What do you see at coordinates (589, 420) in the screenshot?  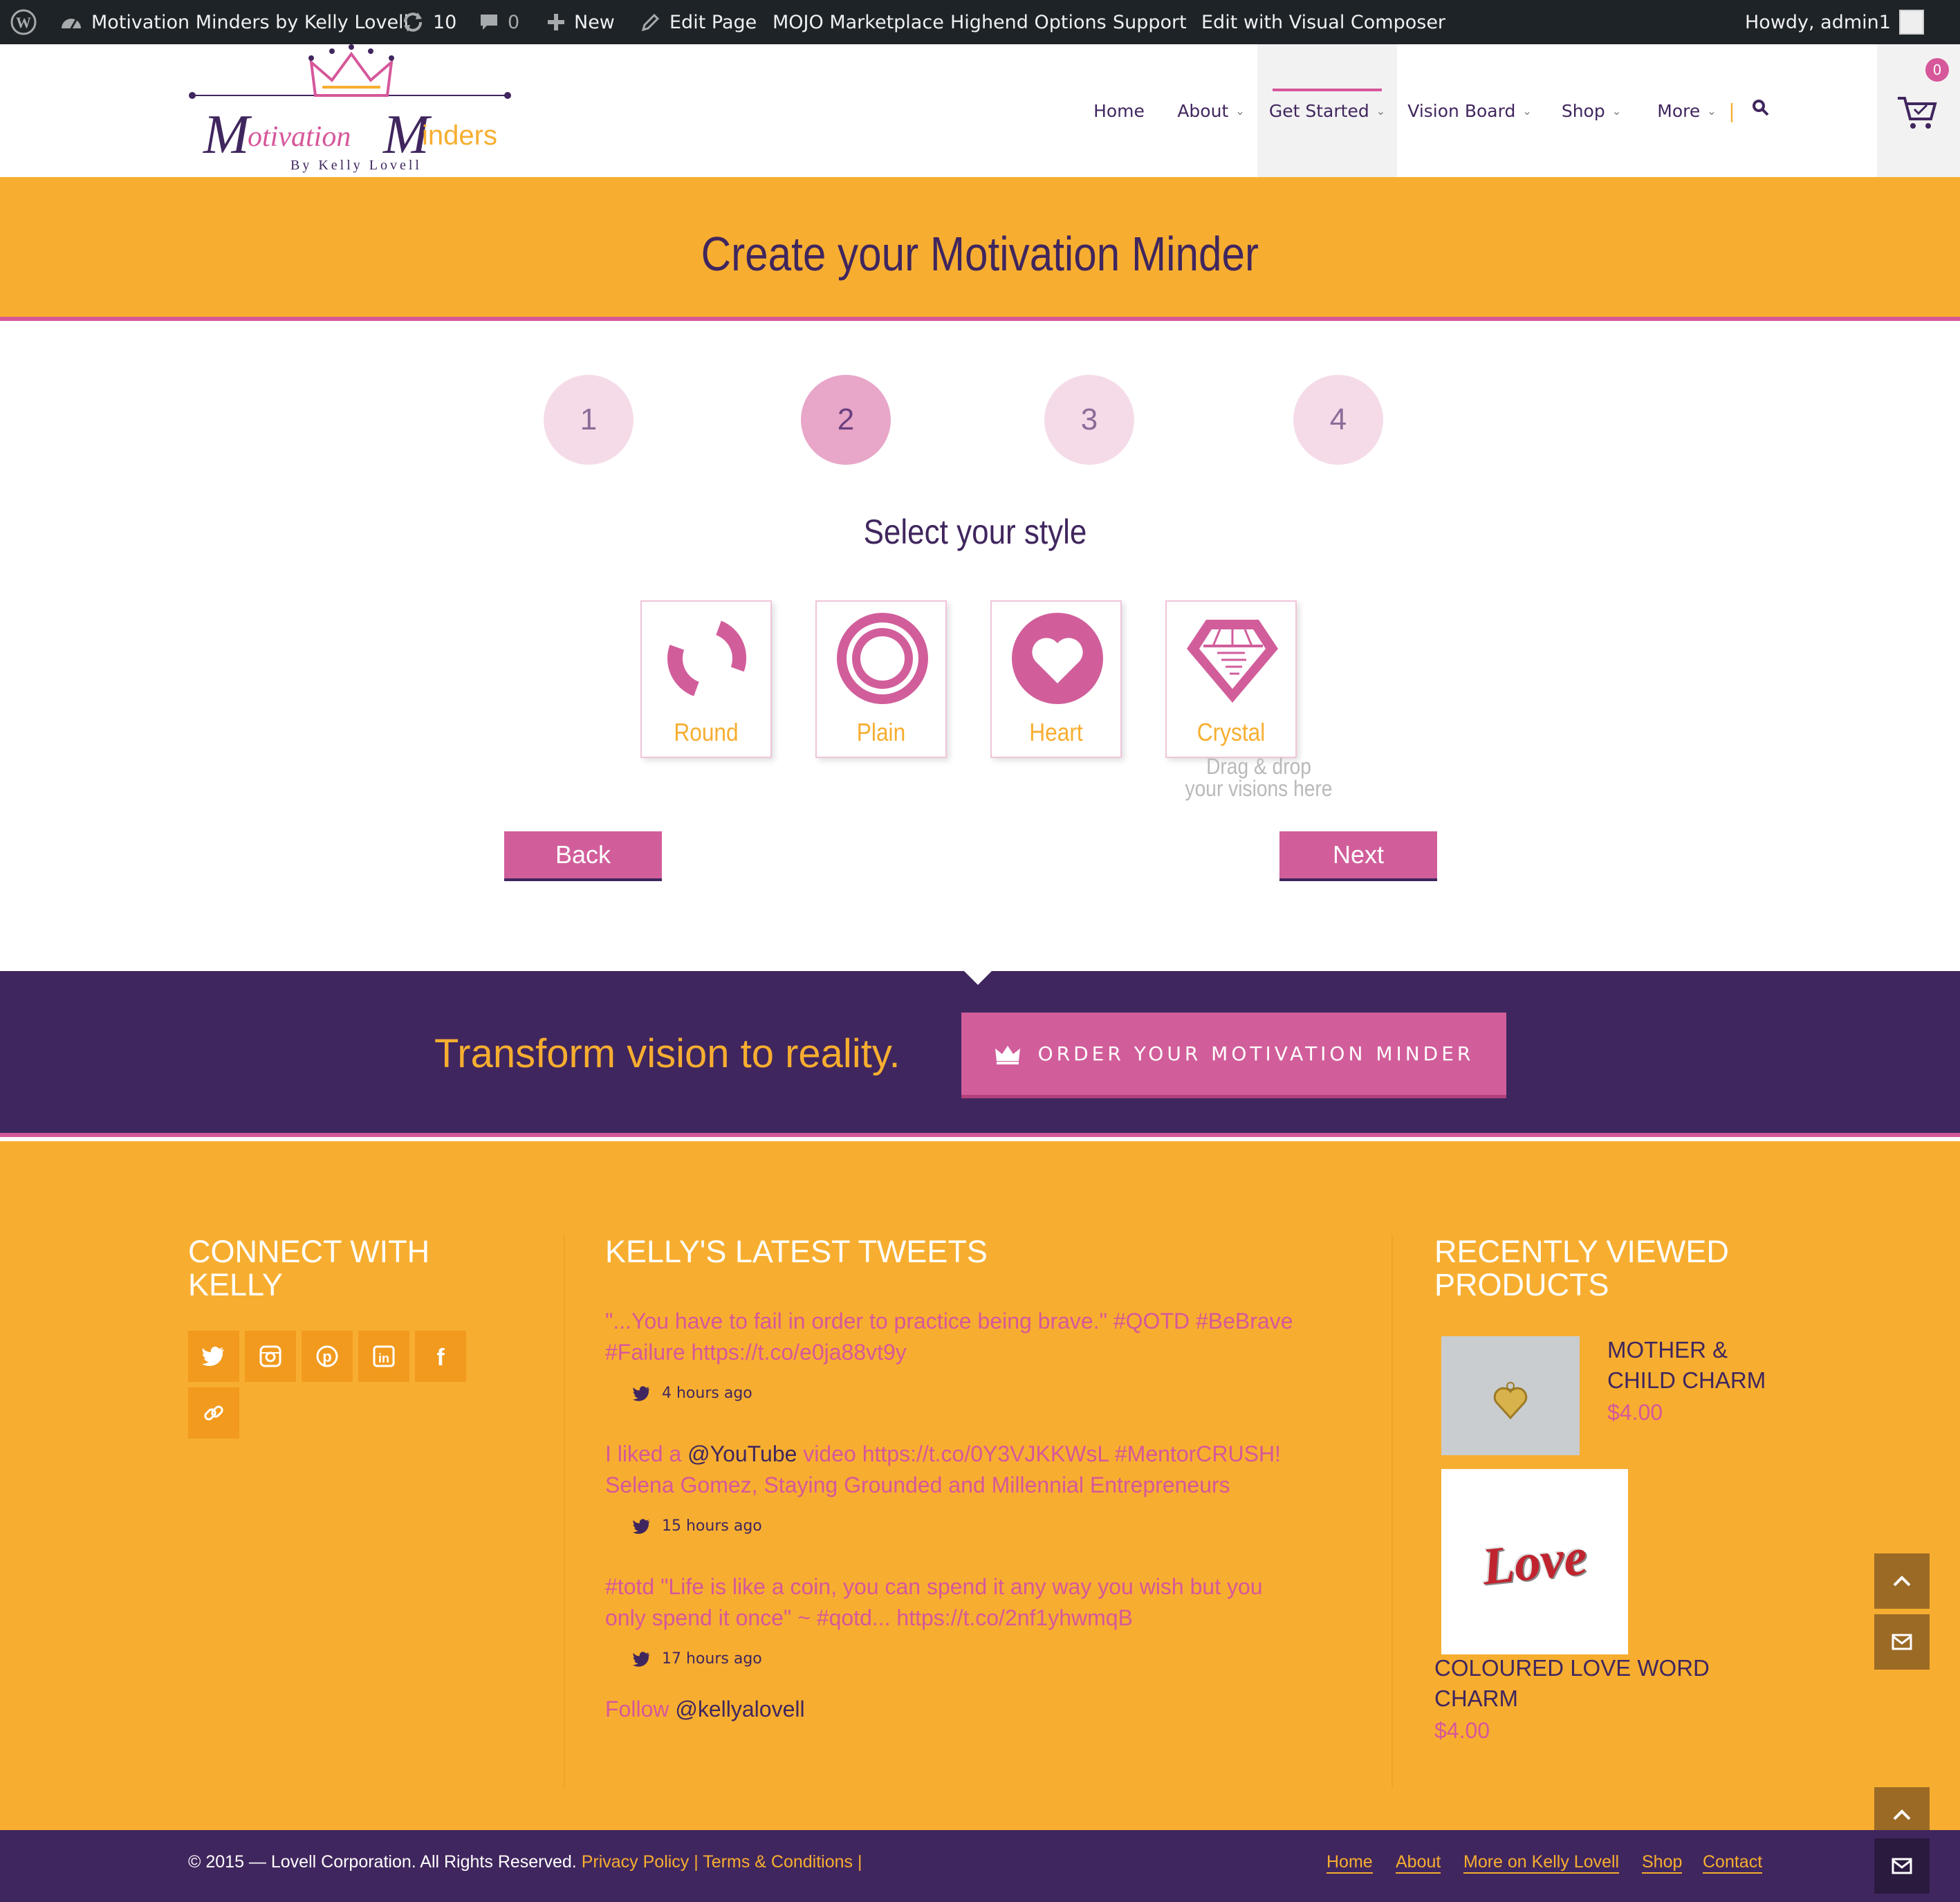 I see `step-1: 1` at bounding box center [589, 420].